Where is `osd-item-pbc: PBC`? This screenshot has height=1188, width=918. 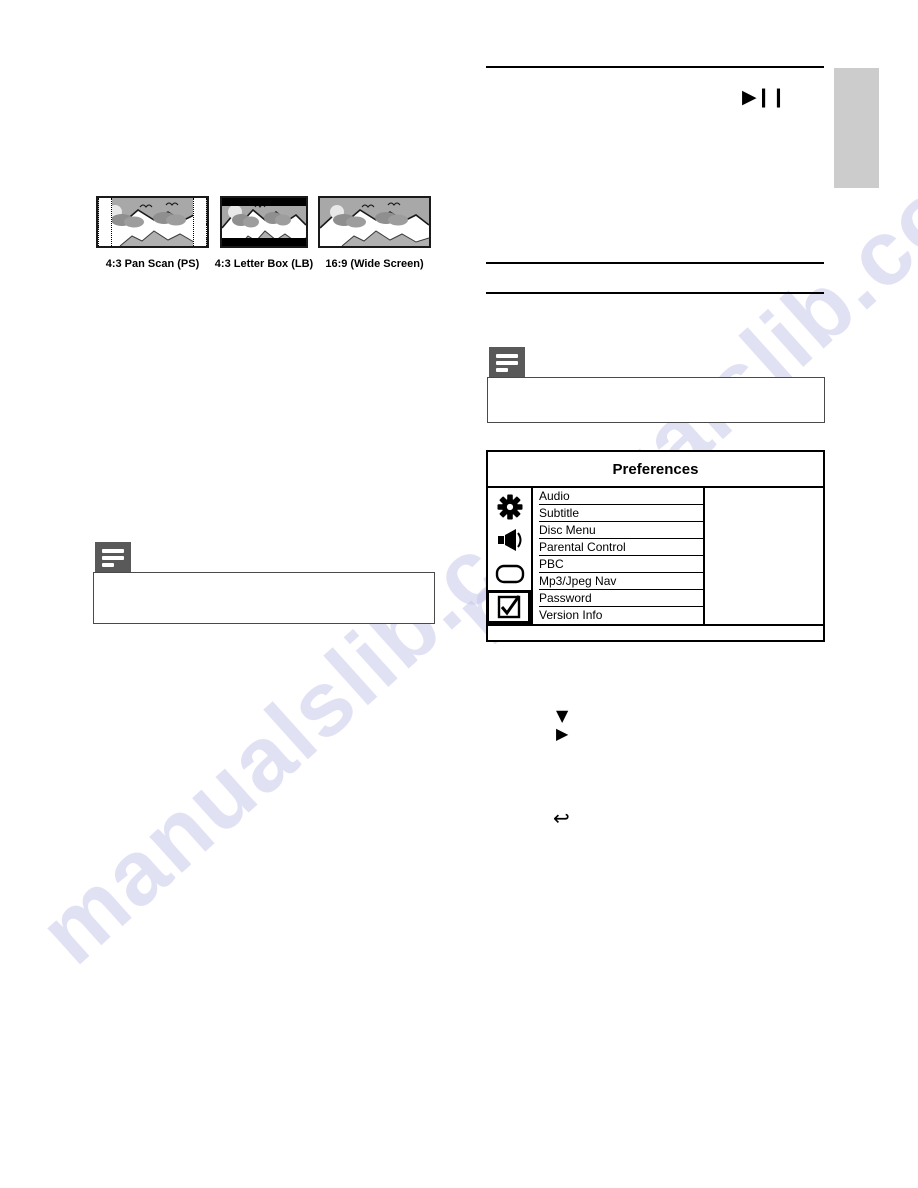
osd-item-pbc: PBC is located at coordinates (621, 564).